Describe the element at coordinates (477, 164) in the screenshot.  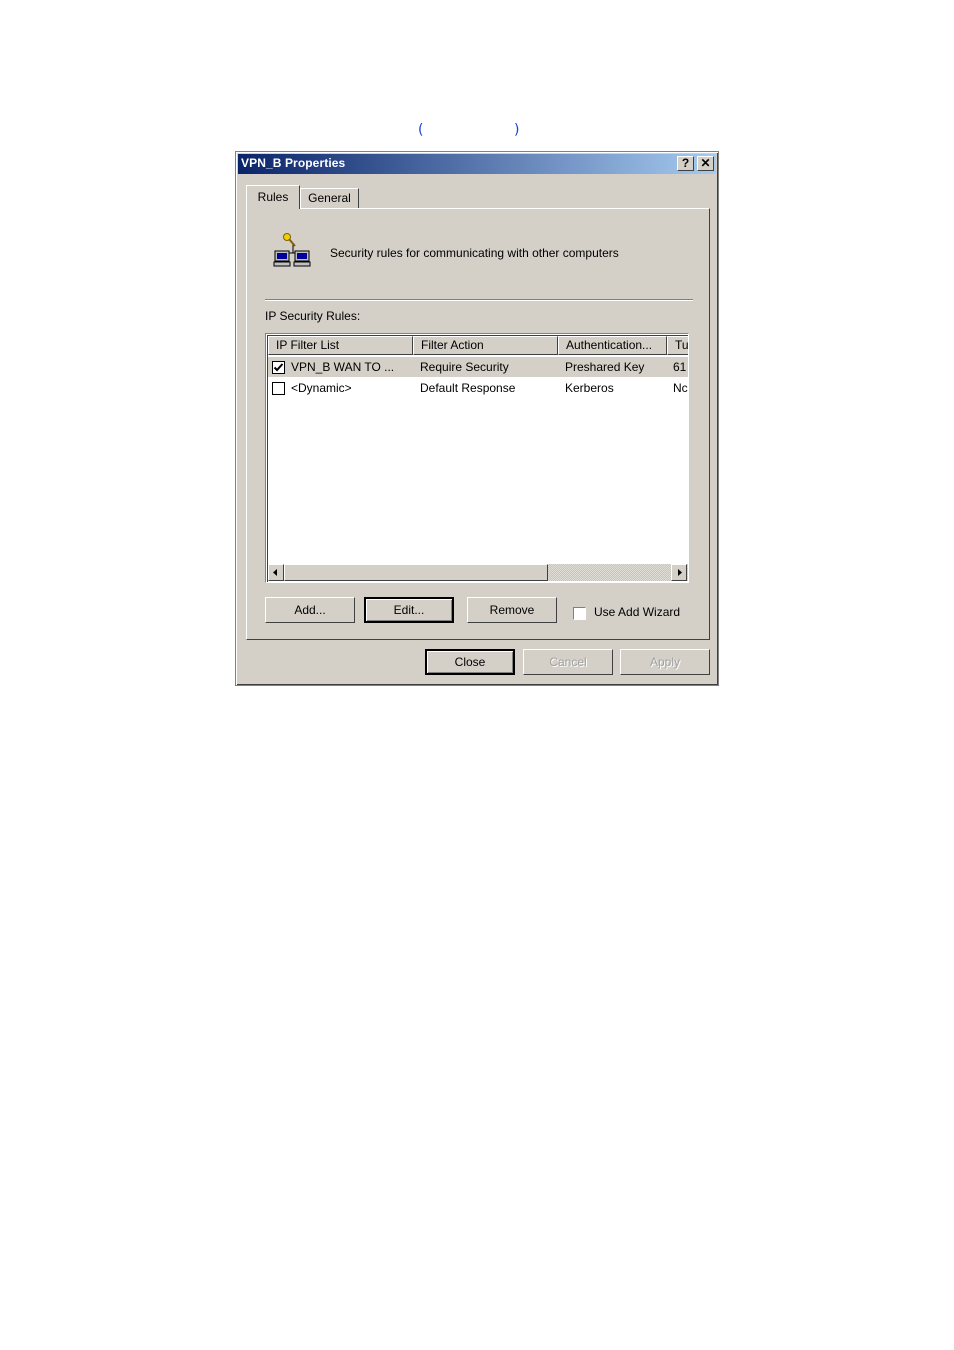
I see `title-bar: VPN_B Properties ? ✕` at that location.